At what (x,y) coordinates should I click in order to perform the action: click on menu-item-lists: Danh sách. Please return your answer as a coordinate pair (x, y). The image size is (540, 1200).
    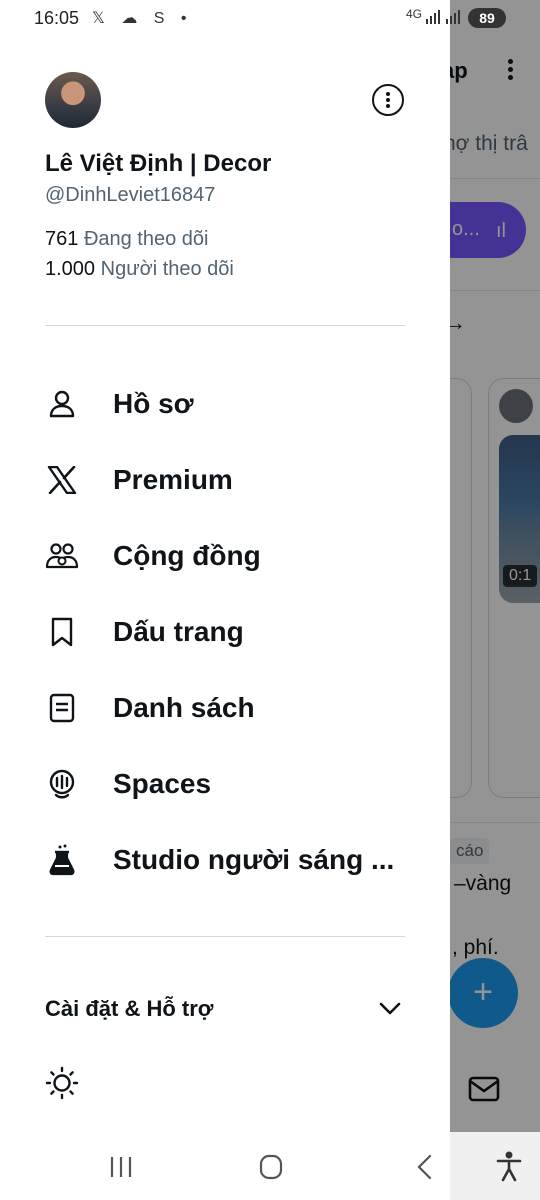
    Looking at the image, I should click on (225, 708).